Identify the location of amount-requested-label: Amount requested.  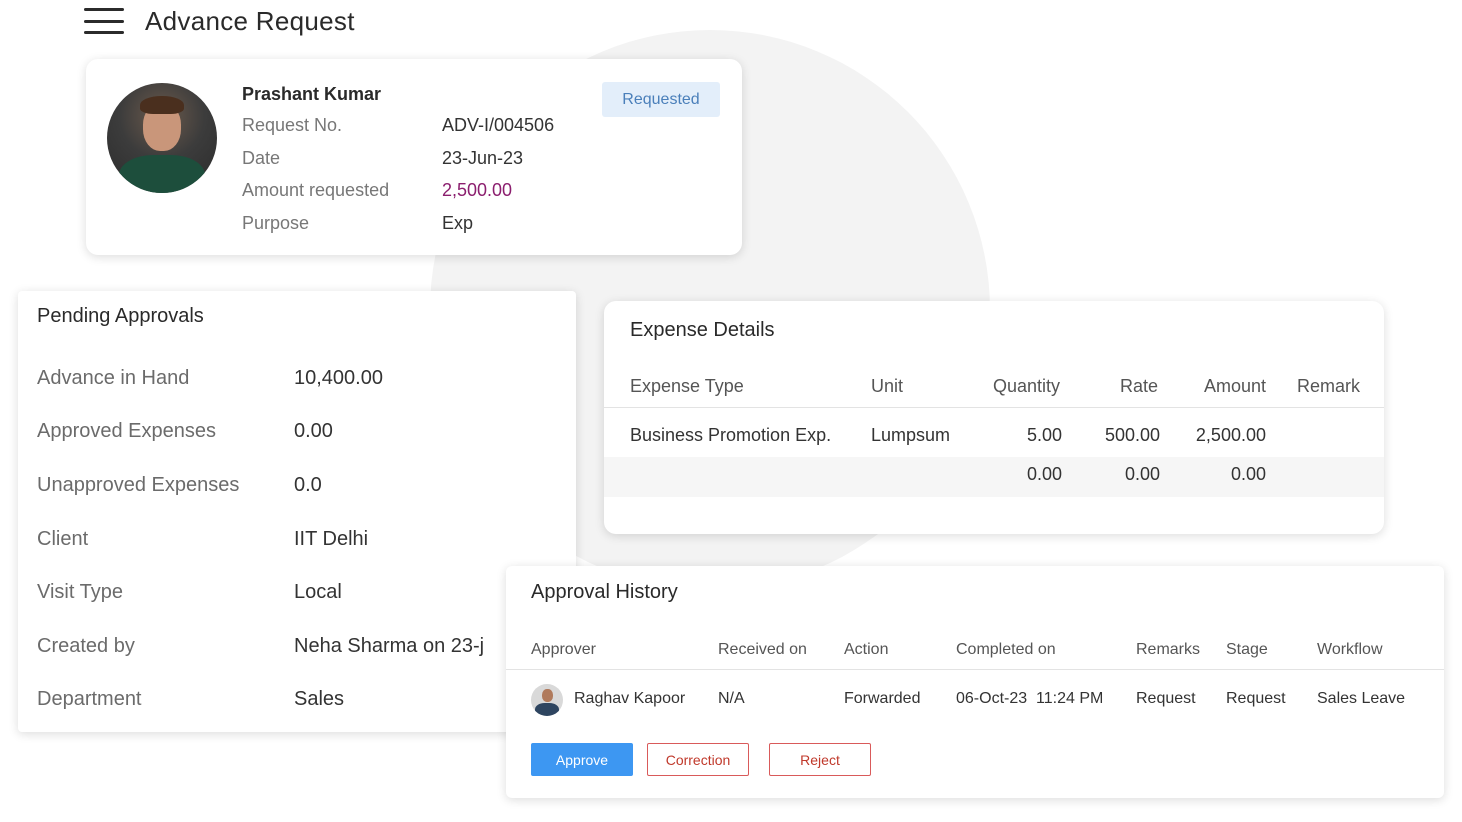
(316, 190).